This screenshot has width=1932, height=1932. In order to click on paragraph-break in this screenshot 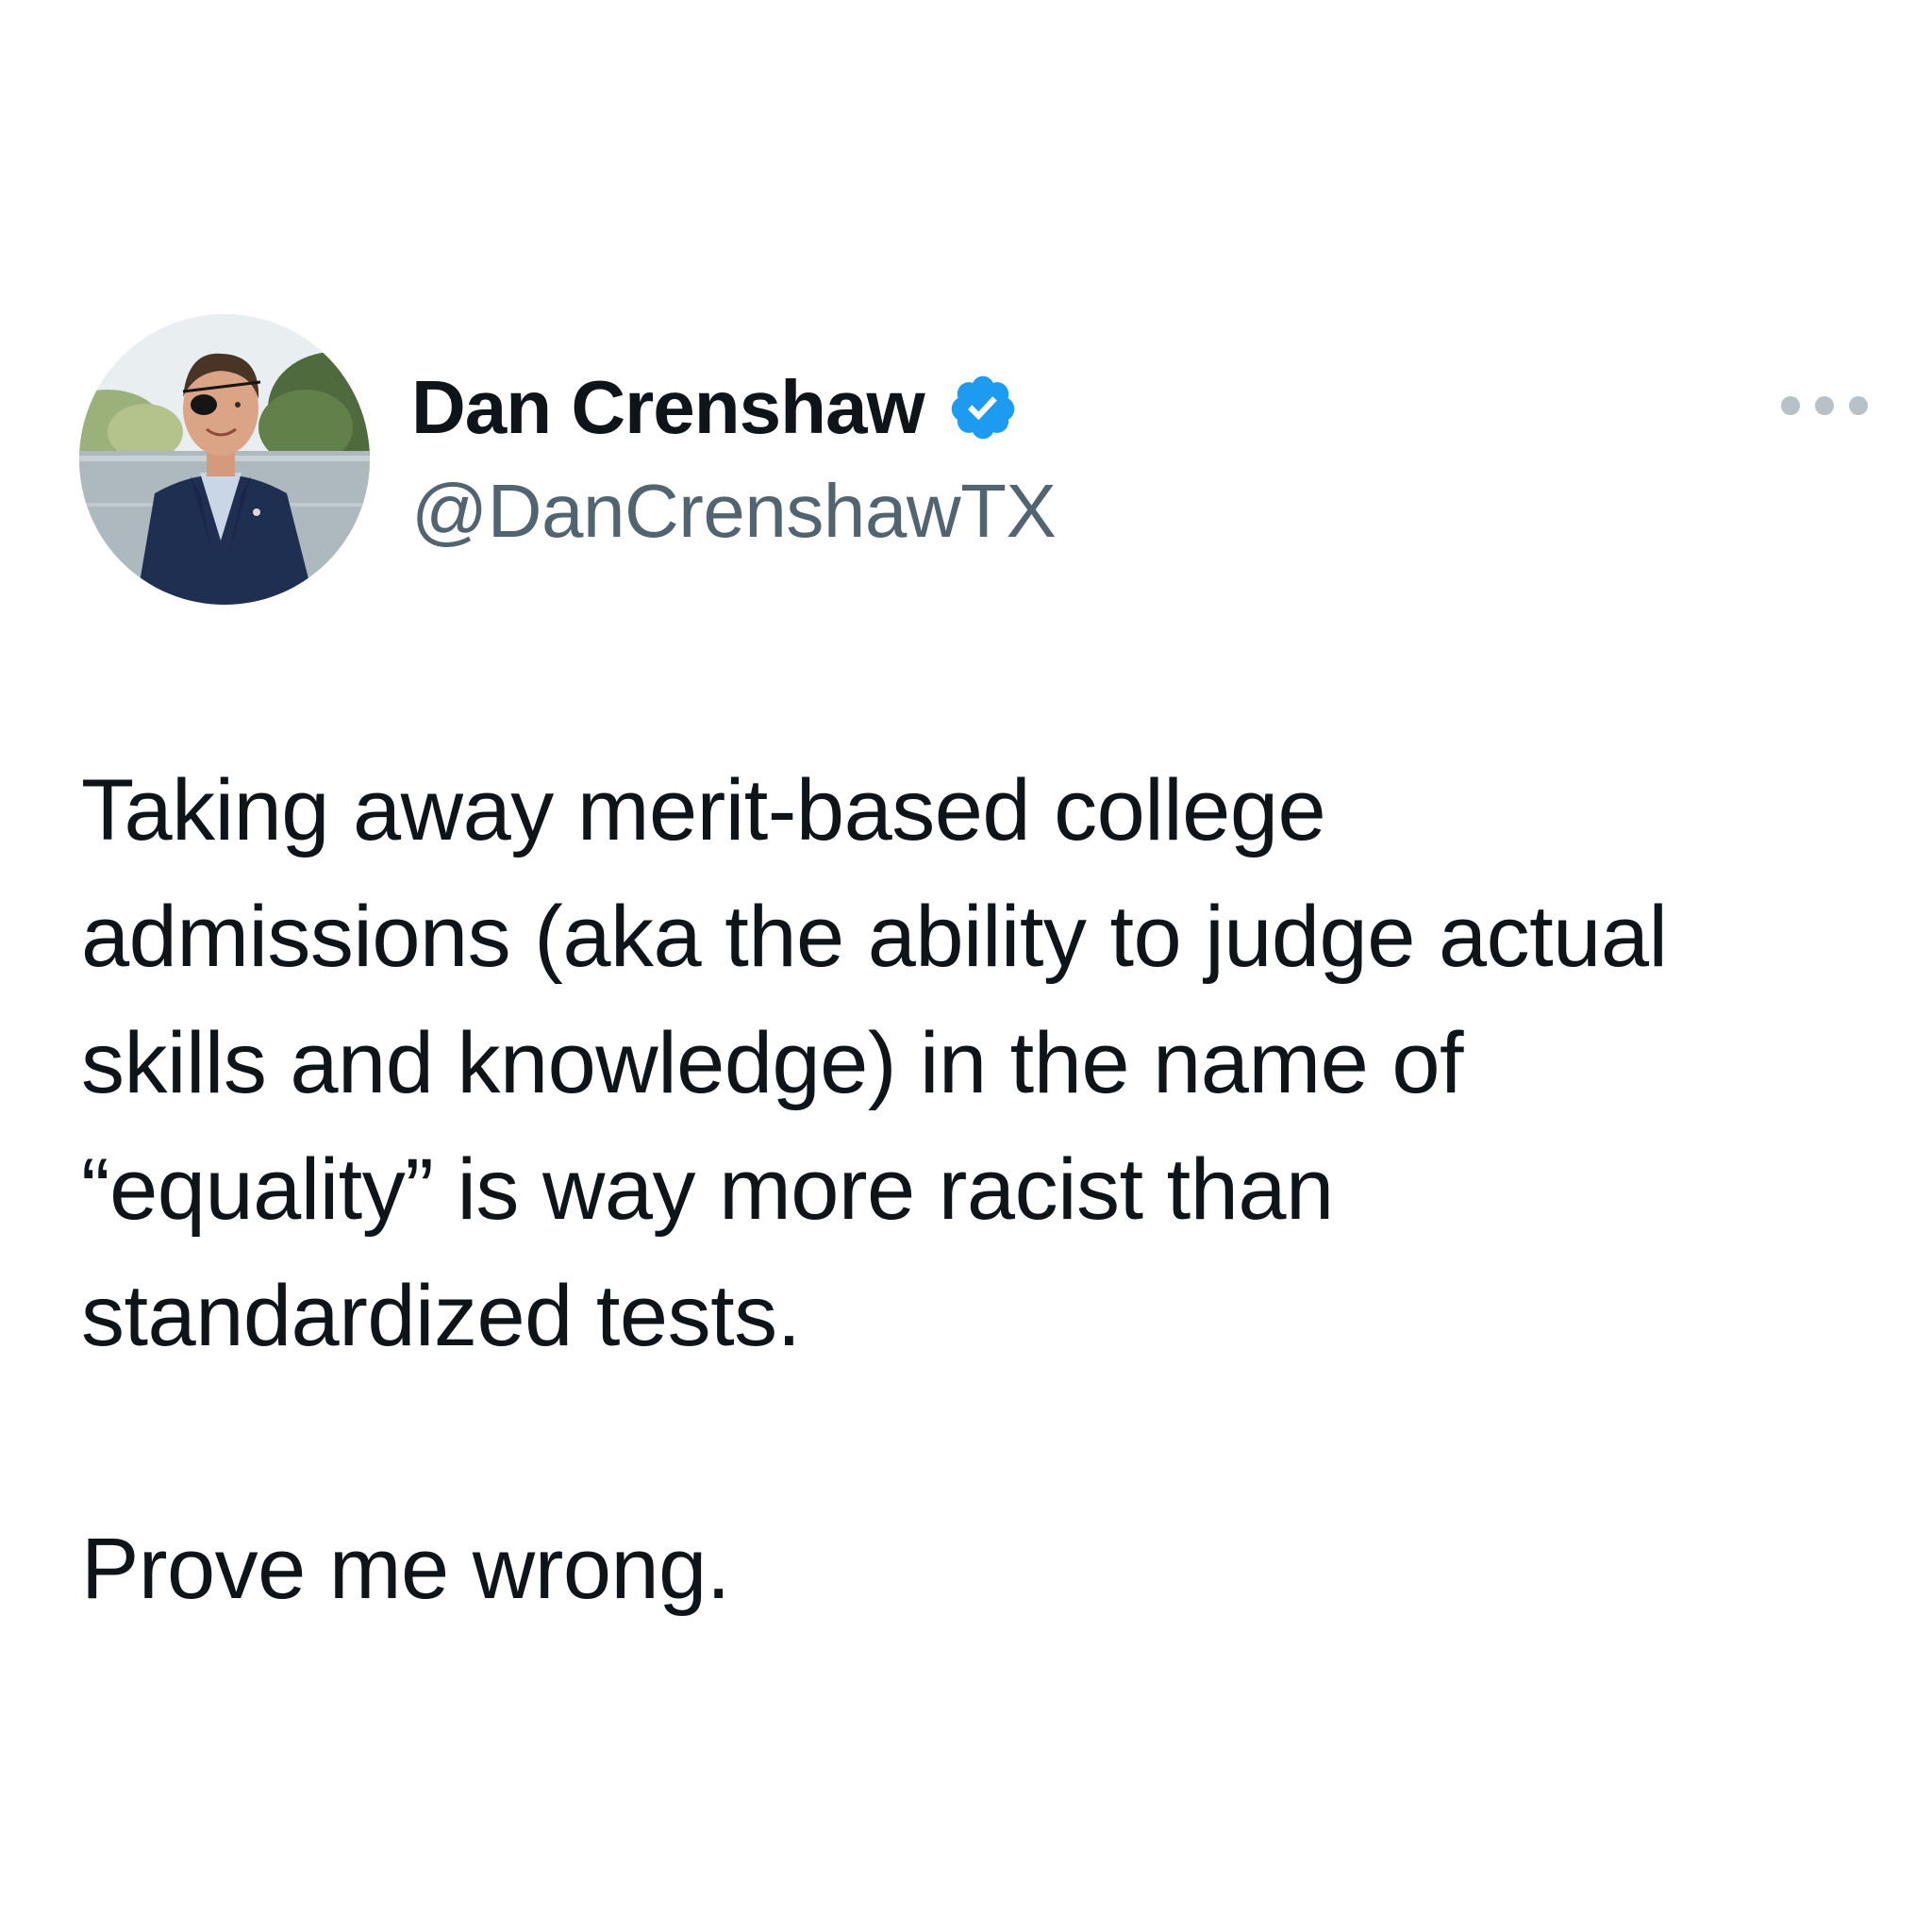, I will do `click(978, 1442)`.